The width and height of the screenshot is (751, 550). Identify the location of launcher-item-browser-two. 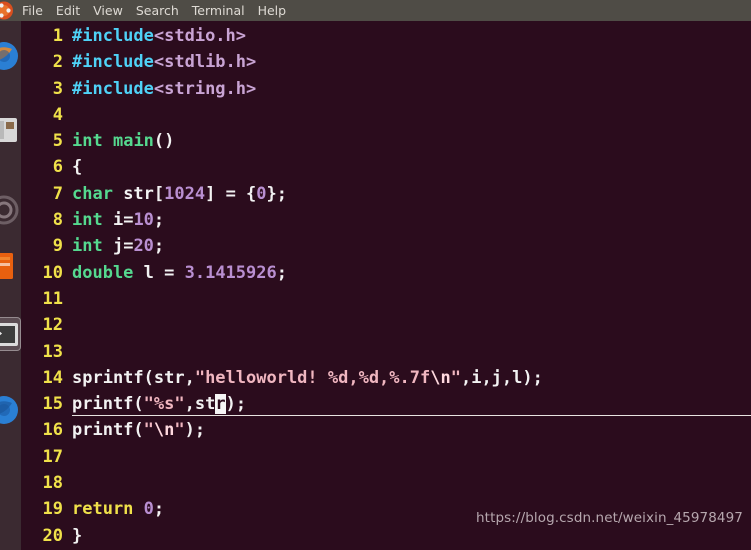
(10, 410).